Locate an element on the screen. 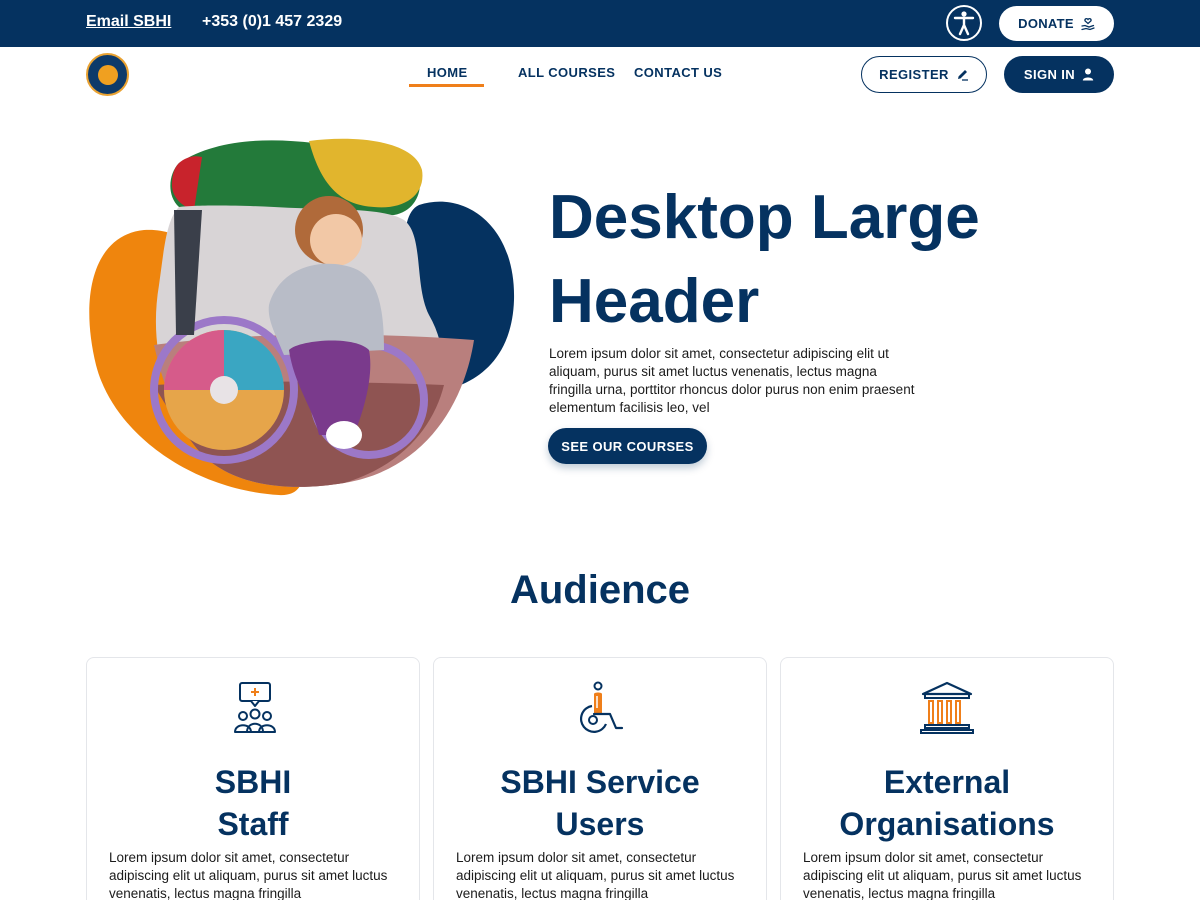 The image size is (1200, 900). pencil-icon is located at coordinates (962, 75).